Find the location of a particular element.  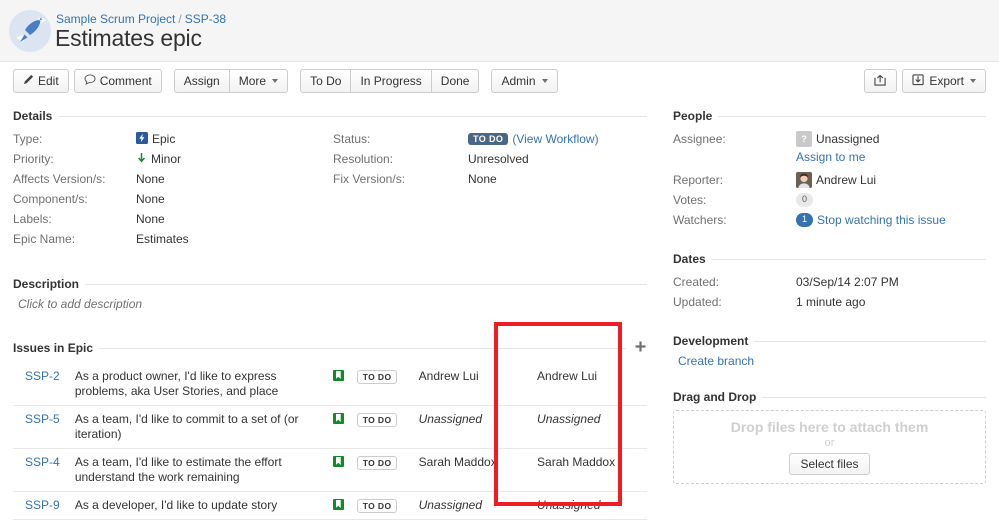

development-heading: Development is located at coordinates (829, 341).